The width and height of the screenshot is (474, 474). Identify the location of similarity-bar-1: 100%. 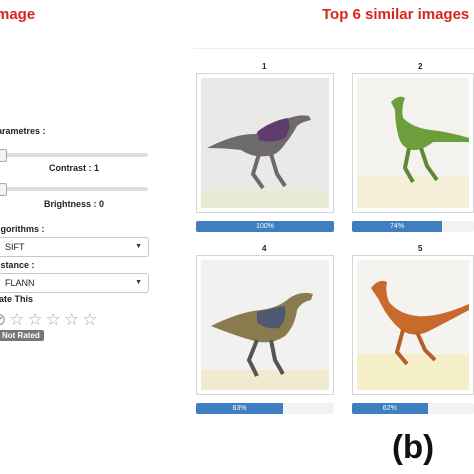
(265, 226).